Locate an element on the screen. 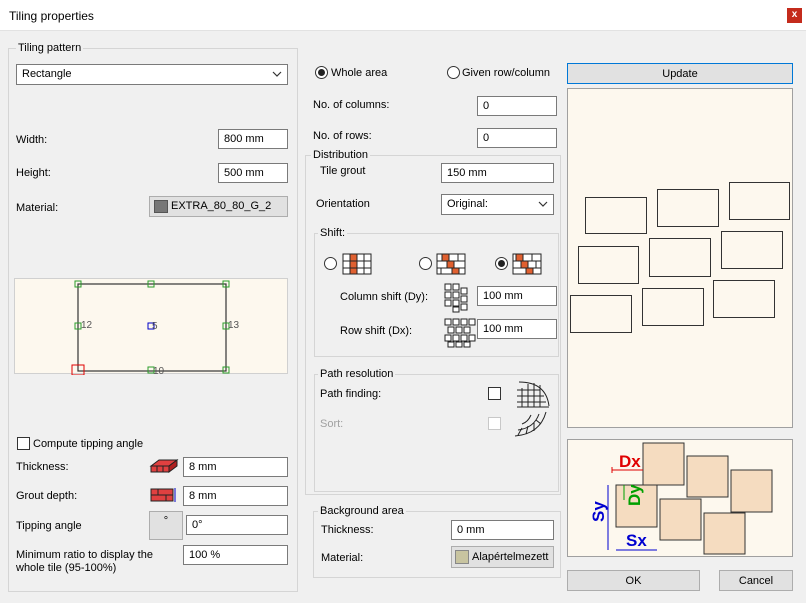 This screenshot has width=806, height=603. orientation-label: Orientation is located at coordinates (343, 204).